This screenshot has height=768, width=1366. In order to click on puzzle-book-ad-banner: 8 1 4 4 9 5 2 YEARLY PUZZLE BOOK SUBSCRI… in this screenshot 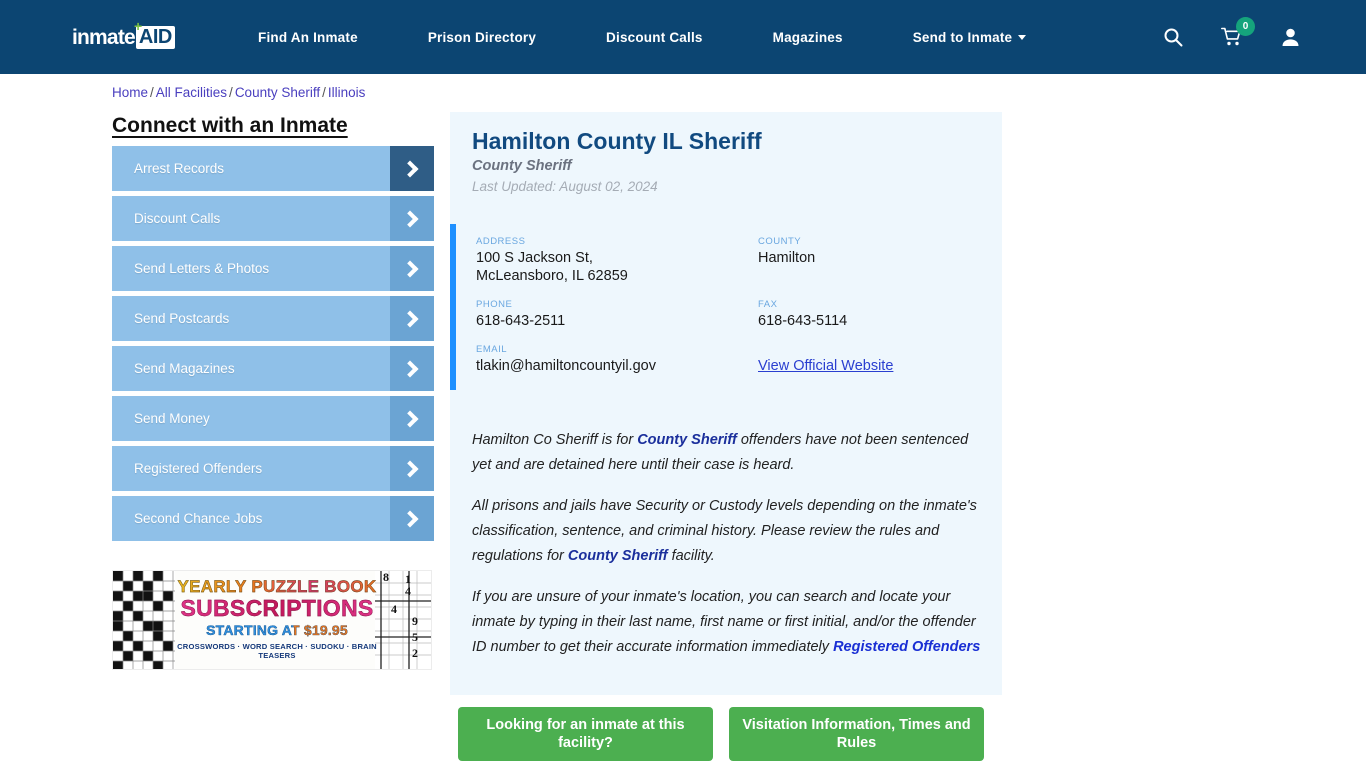, I will do `click(272, 620)`.